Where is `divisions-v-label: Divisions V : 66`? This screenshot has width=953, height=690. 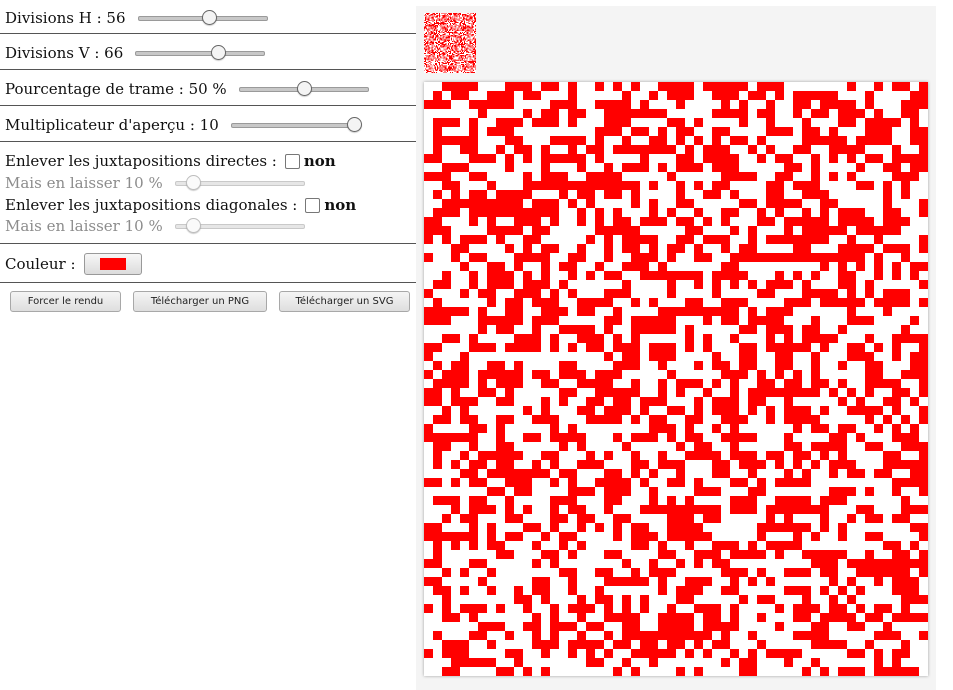 divisions-v-label: Divisions V : 66 is located at coordinates (64, 52).